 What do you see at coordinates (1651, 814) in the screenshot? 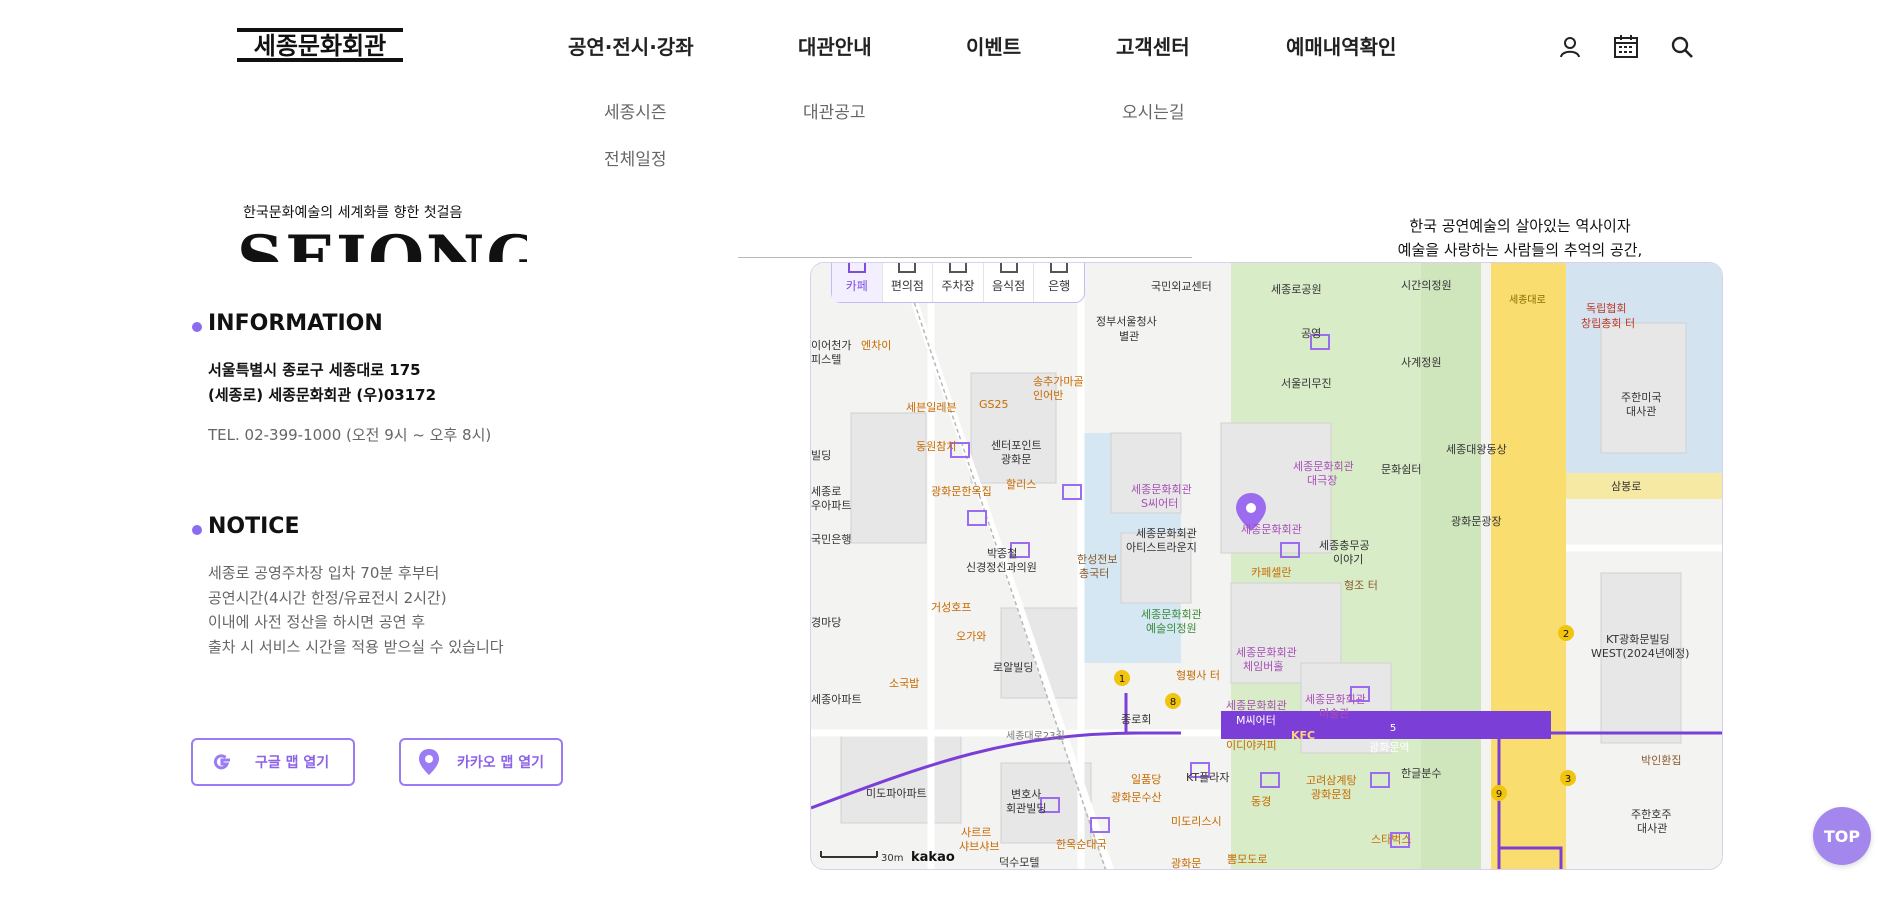
I see `svg-text: 주한호주` at bounding box center [1651, 814].